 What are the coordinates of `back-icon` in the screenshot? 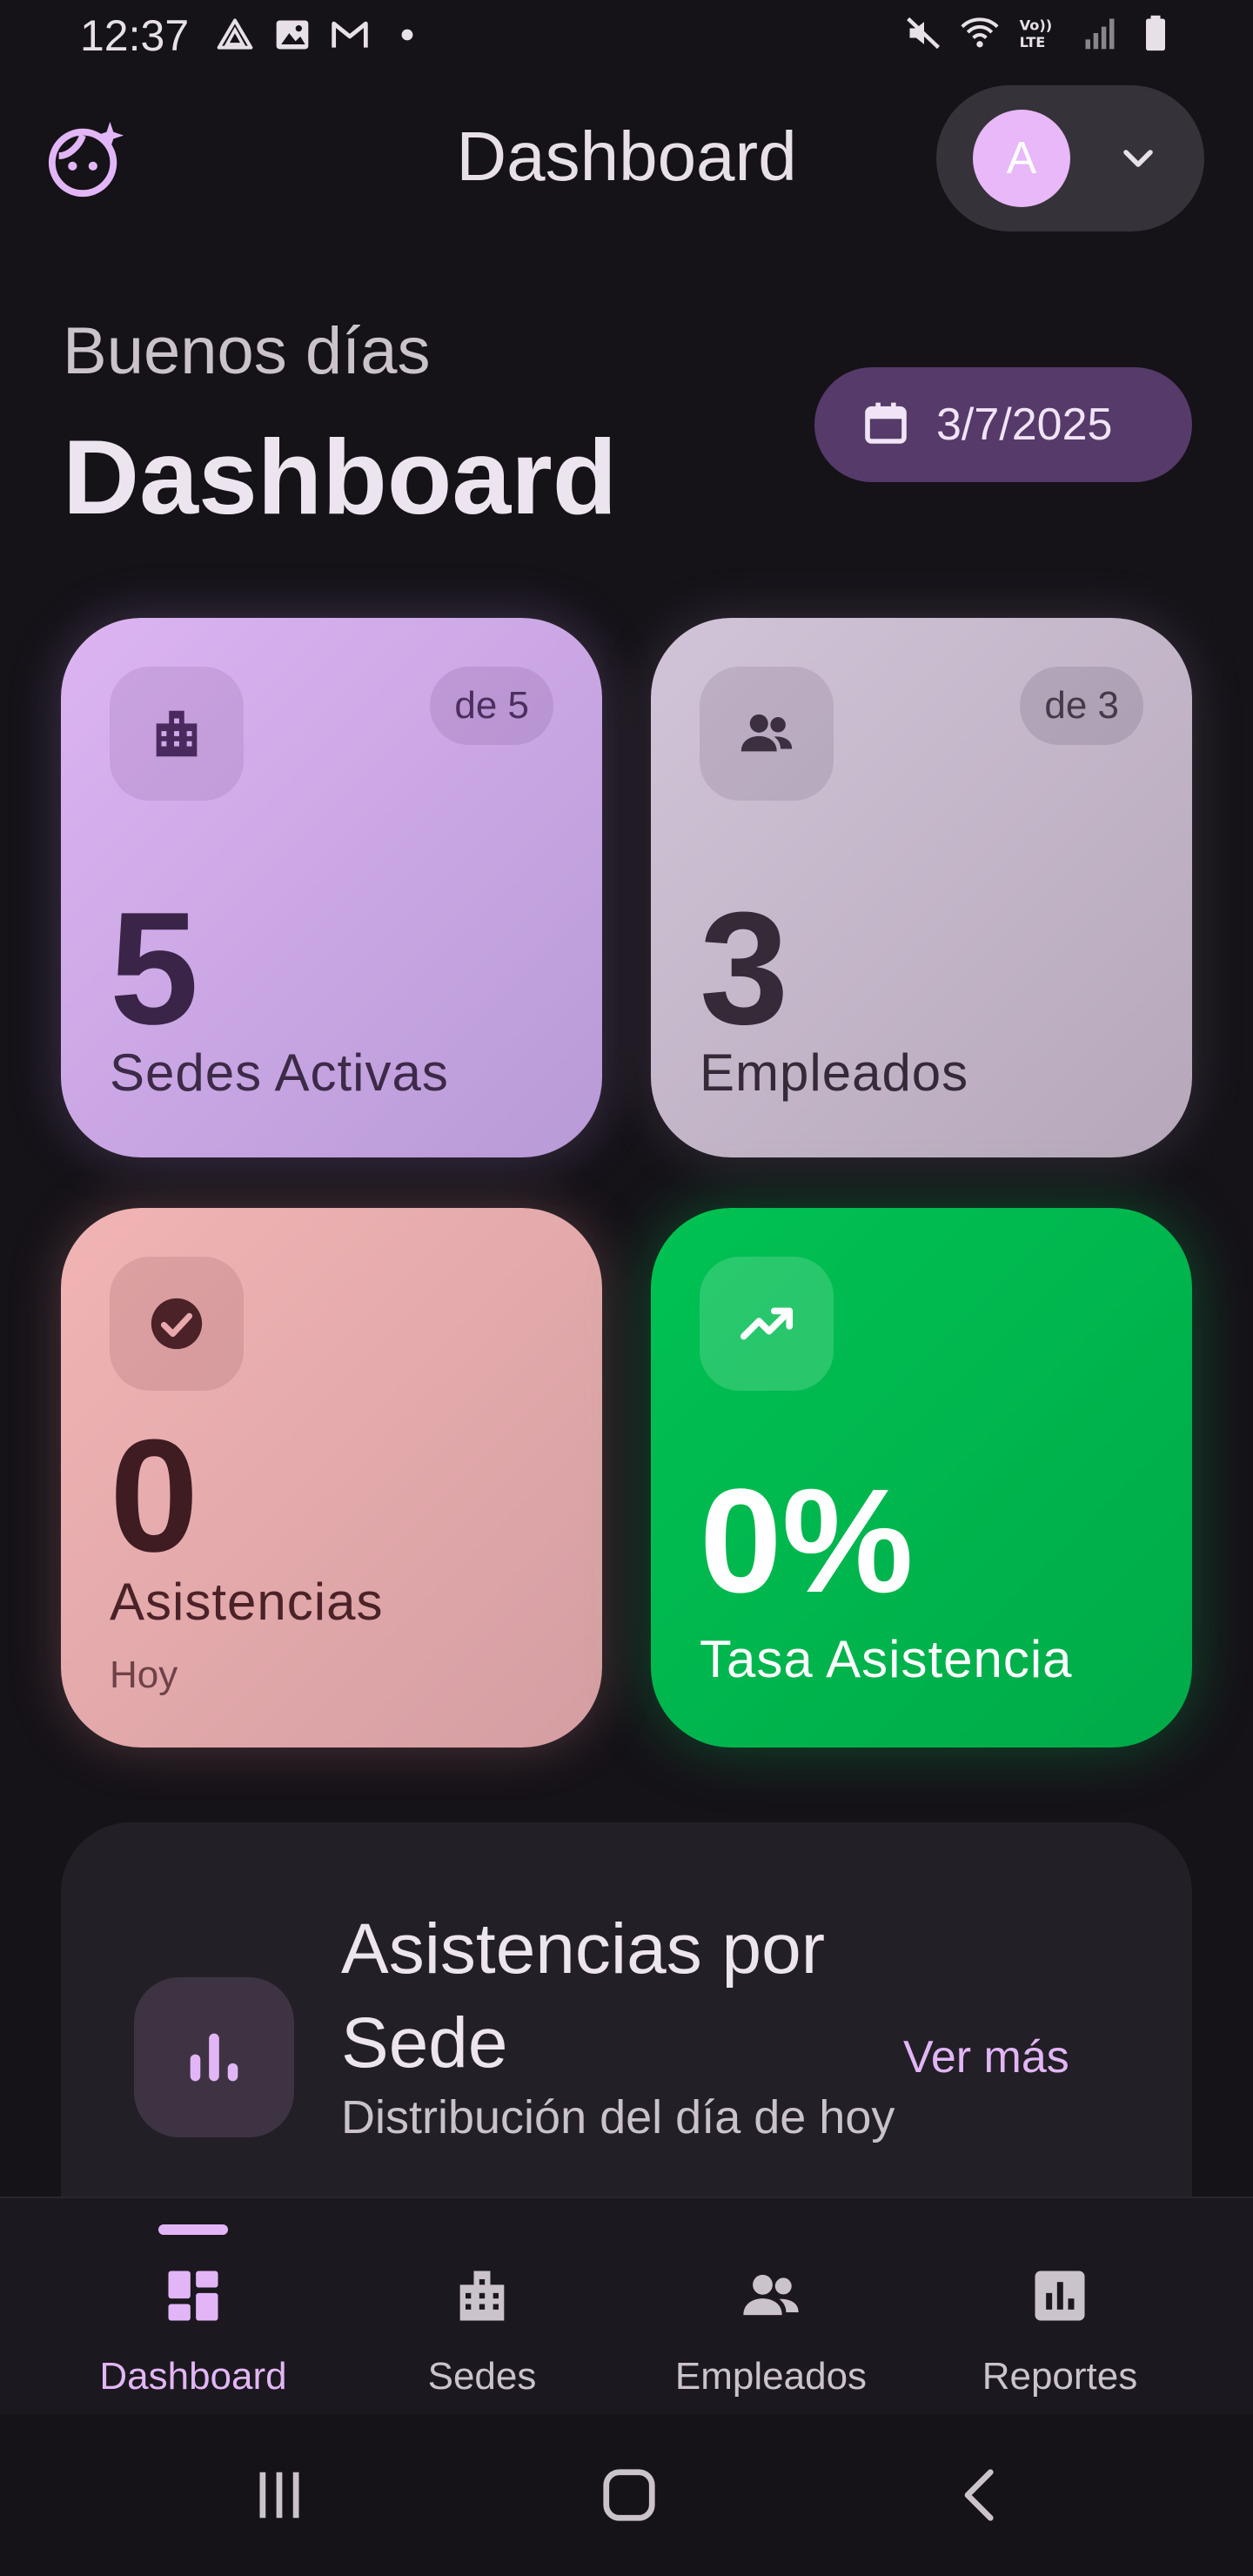 It's located at (981, 2495).